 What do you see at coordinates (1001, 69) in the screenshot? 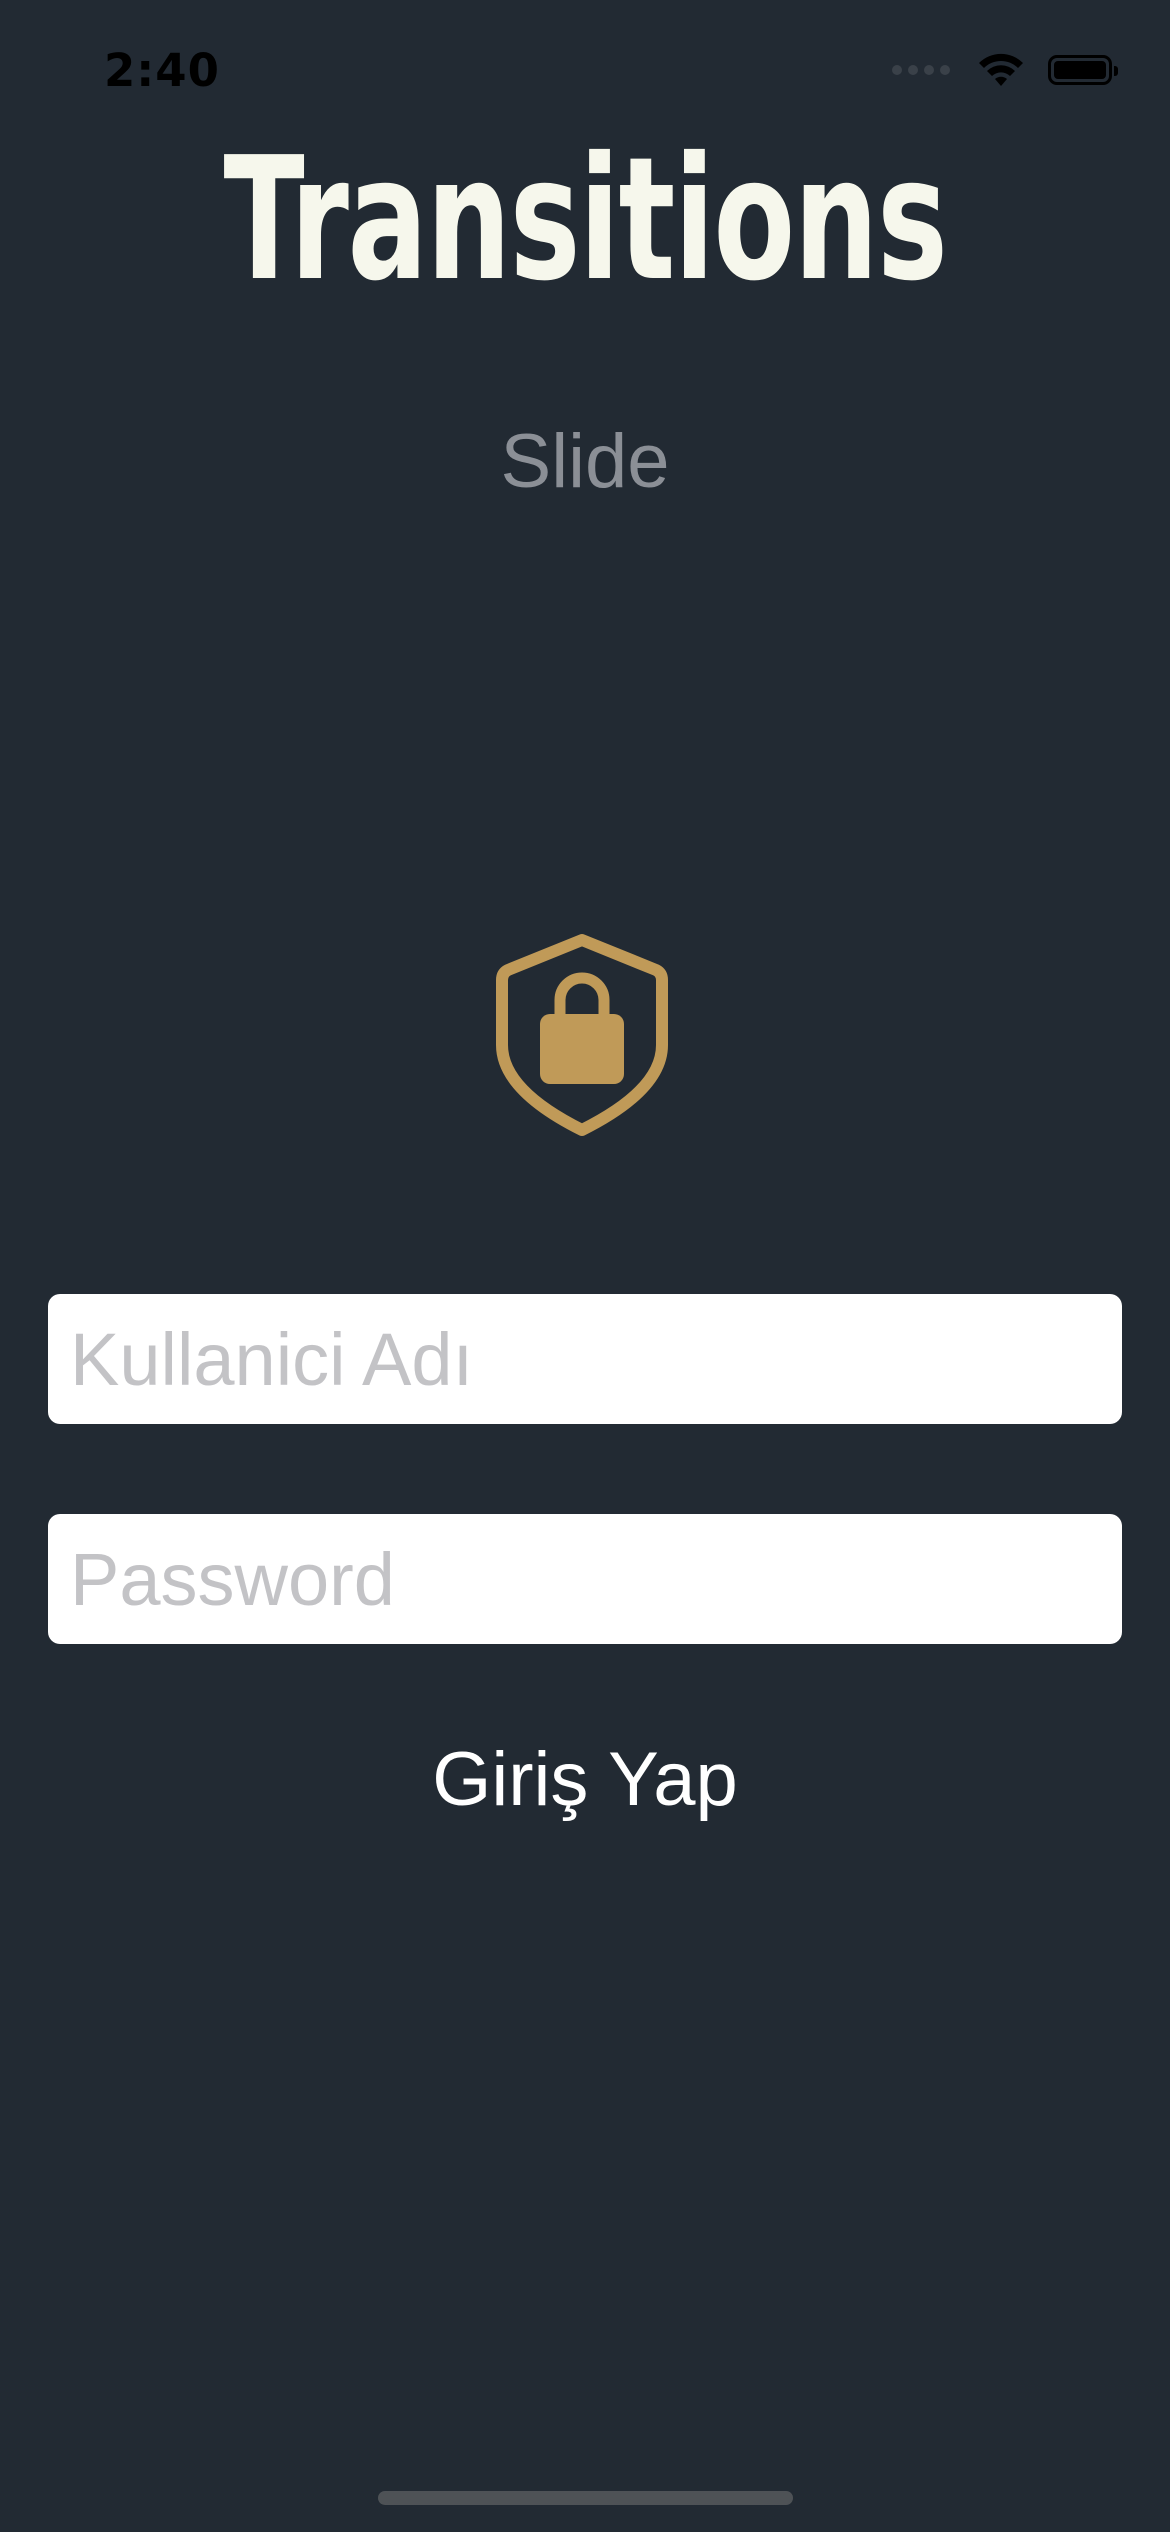
I see `wifi-icon` at bounding box center [1001, 69].